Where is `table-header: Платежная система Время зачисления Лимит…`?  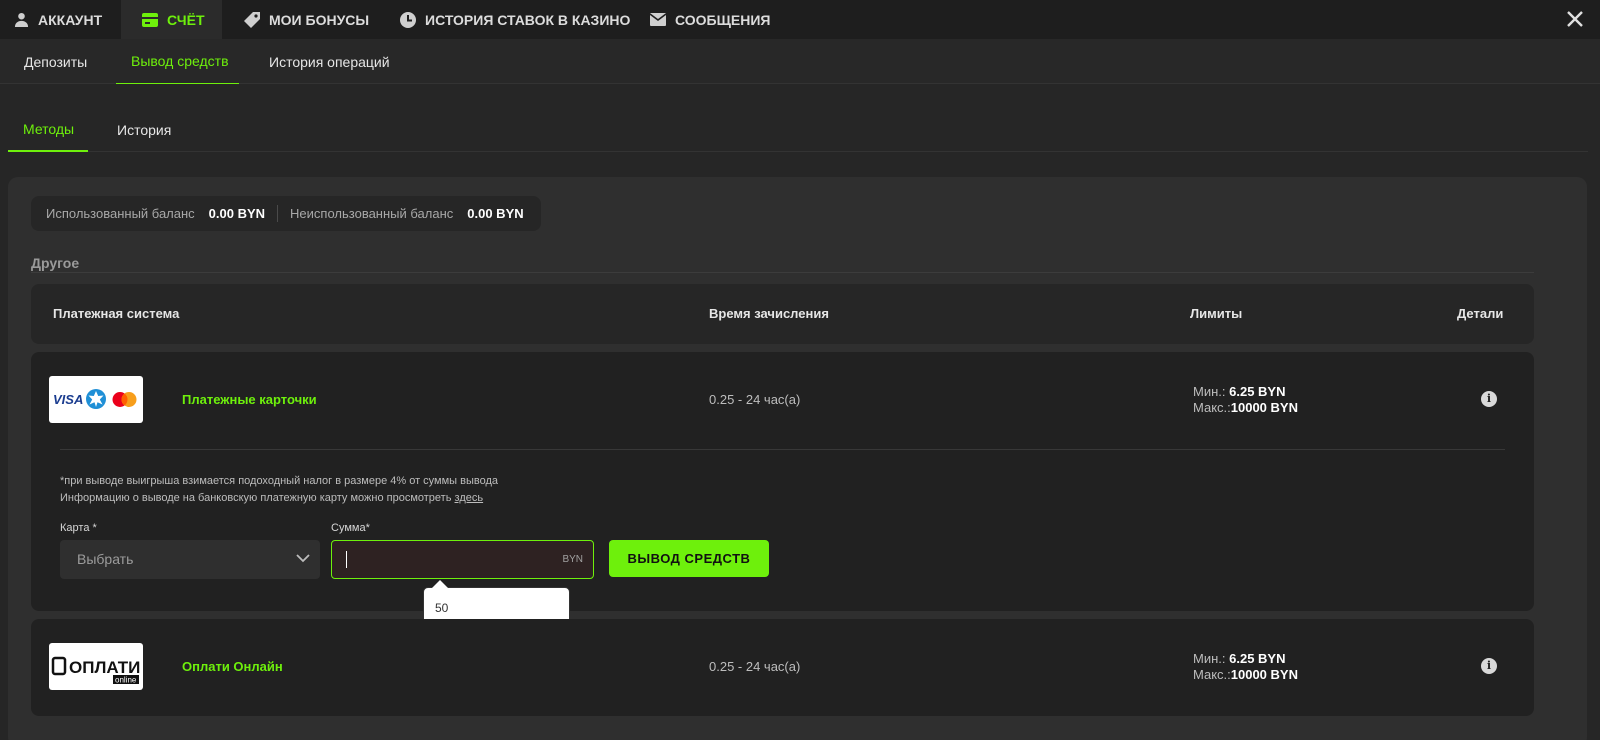
table-header: Платежная система Время зачисления Лимит… is located at coordinates (782, 314).